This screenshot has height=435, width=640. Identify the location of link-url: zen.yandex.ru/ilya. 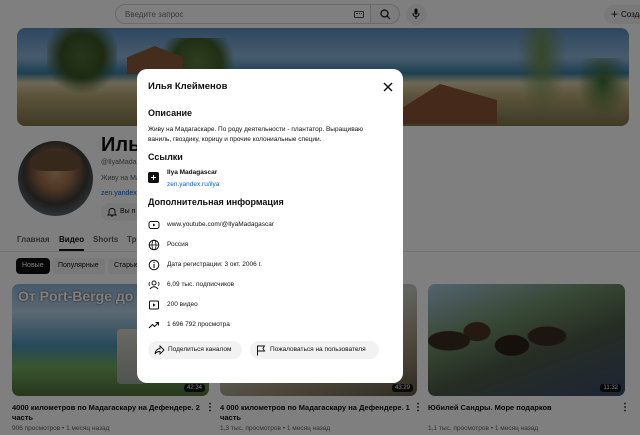
(193, 184).